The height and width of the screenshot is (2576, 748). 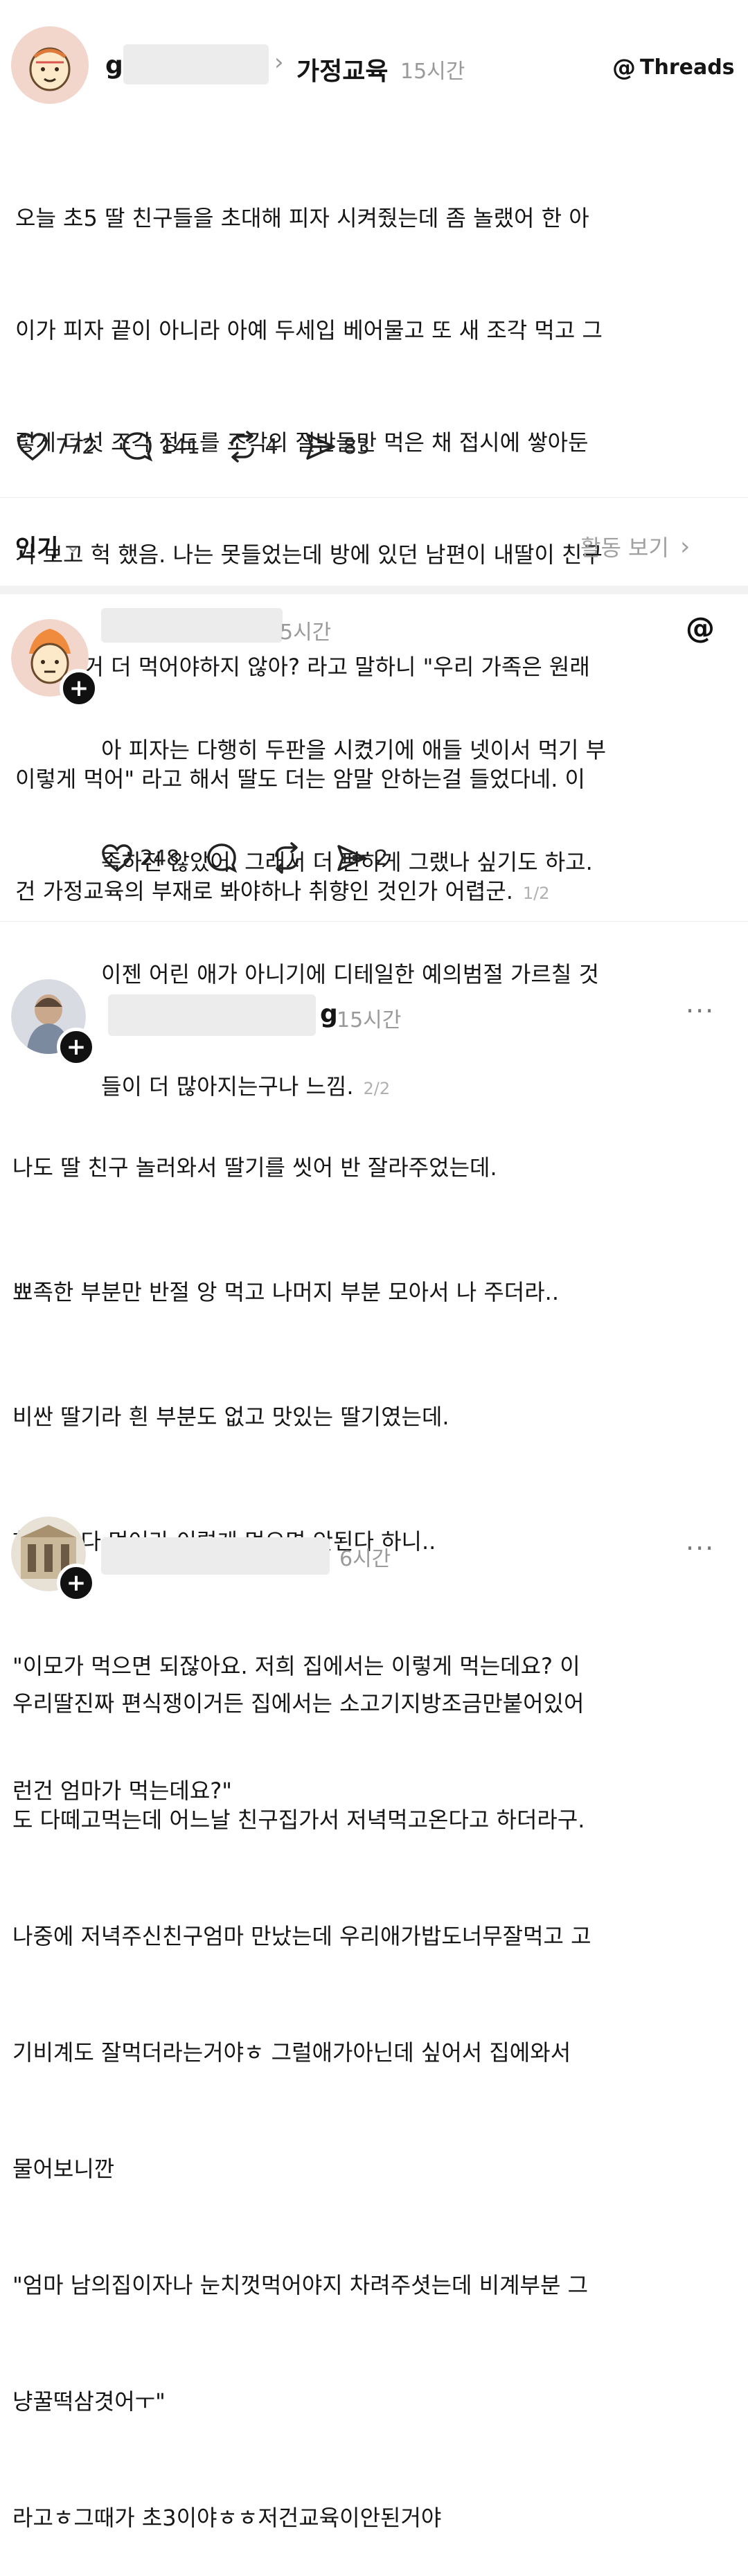 I want to click on reply-line: 우리딸진짜 편식쟁이거든 집에서는 소고기지방조금만붙어있어, so click(x=298, y=1703).